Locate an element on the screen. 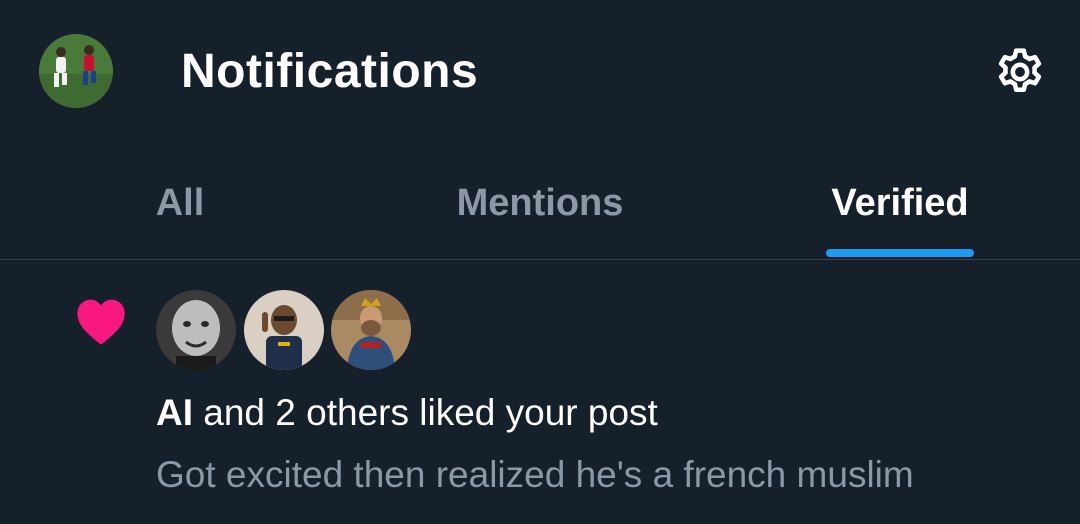 The width and height of the screenshot is (1080, 524). notification-text: AI and 2 others liked your post is located at coordinates (407, 413).